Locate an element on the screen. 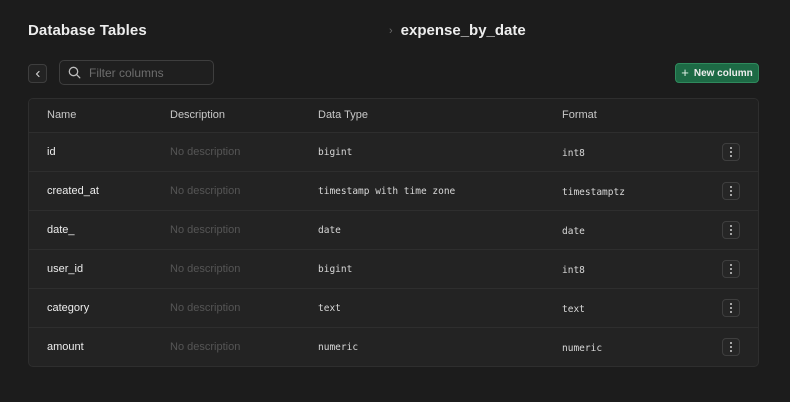  table-row: amount No description numeric numeric is located at coordinates (393, 347).